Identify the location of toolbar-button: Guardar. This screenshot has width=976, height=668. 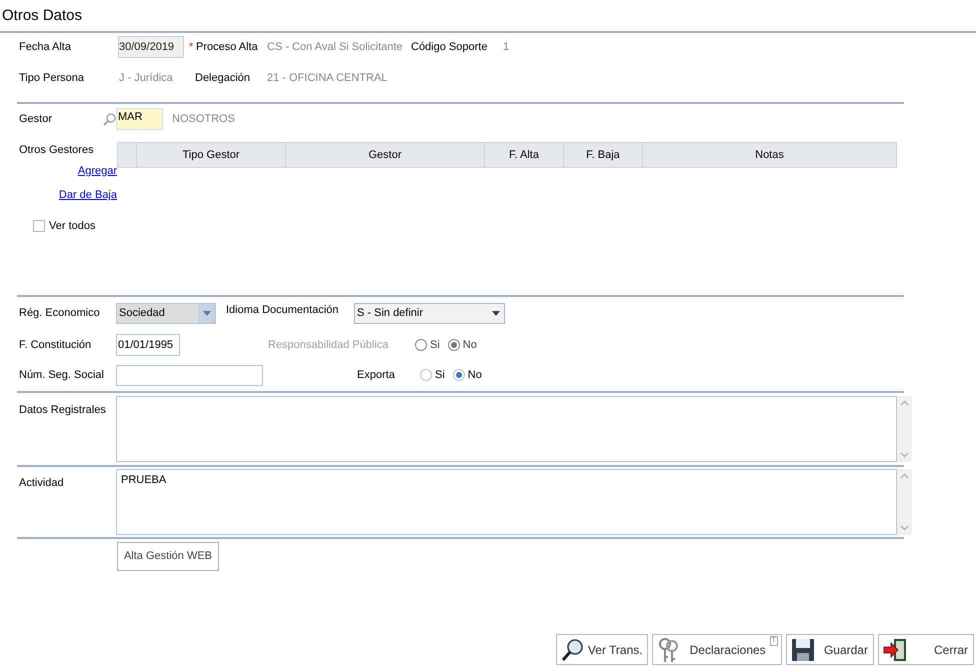
(830, 649).